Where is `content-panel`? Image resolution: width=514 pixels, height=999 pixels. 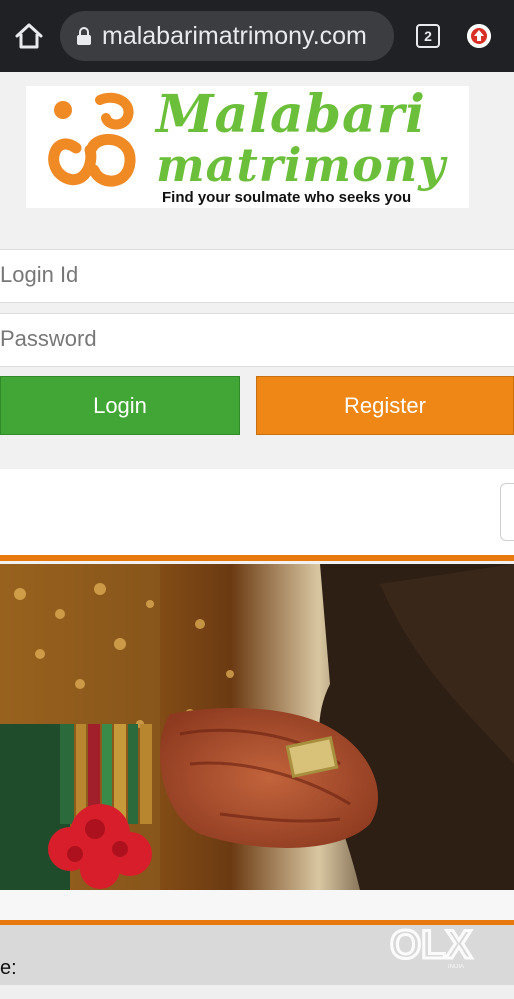 content-panel is located at coordinates (257, 512).